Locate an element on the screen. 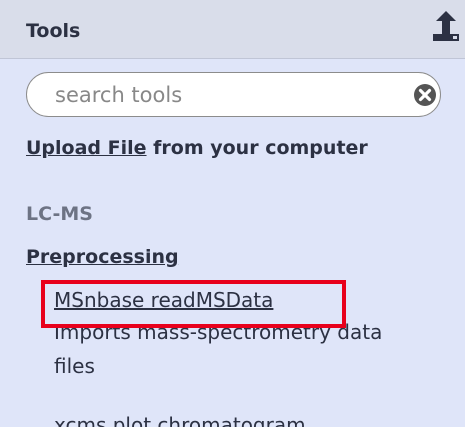  tool-name-link: MSnbase readMSData is located at coordinates (163, 300).